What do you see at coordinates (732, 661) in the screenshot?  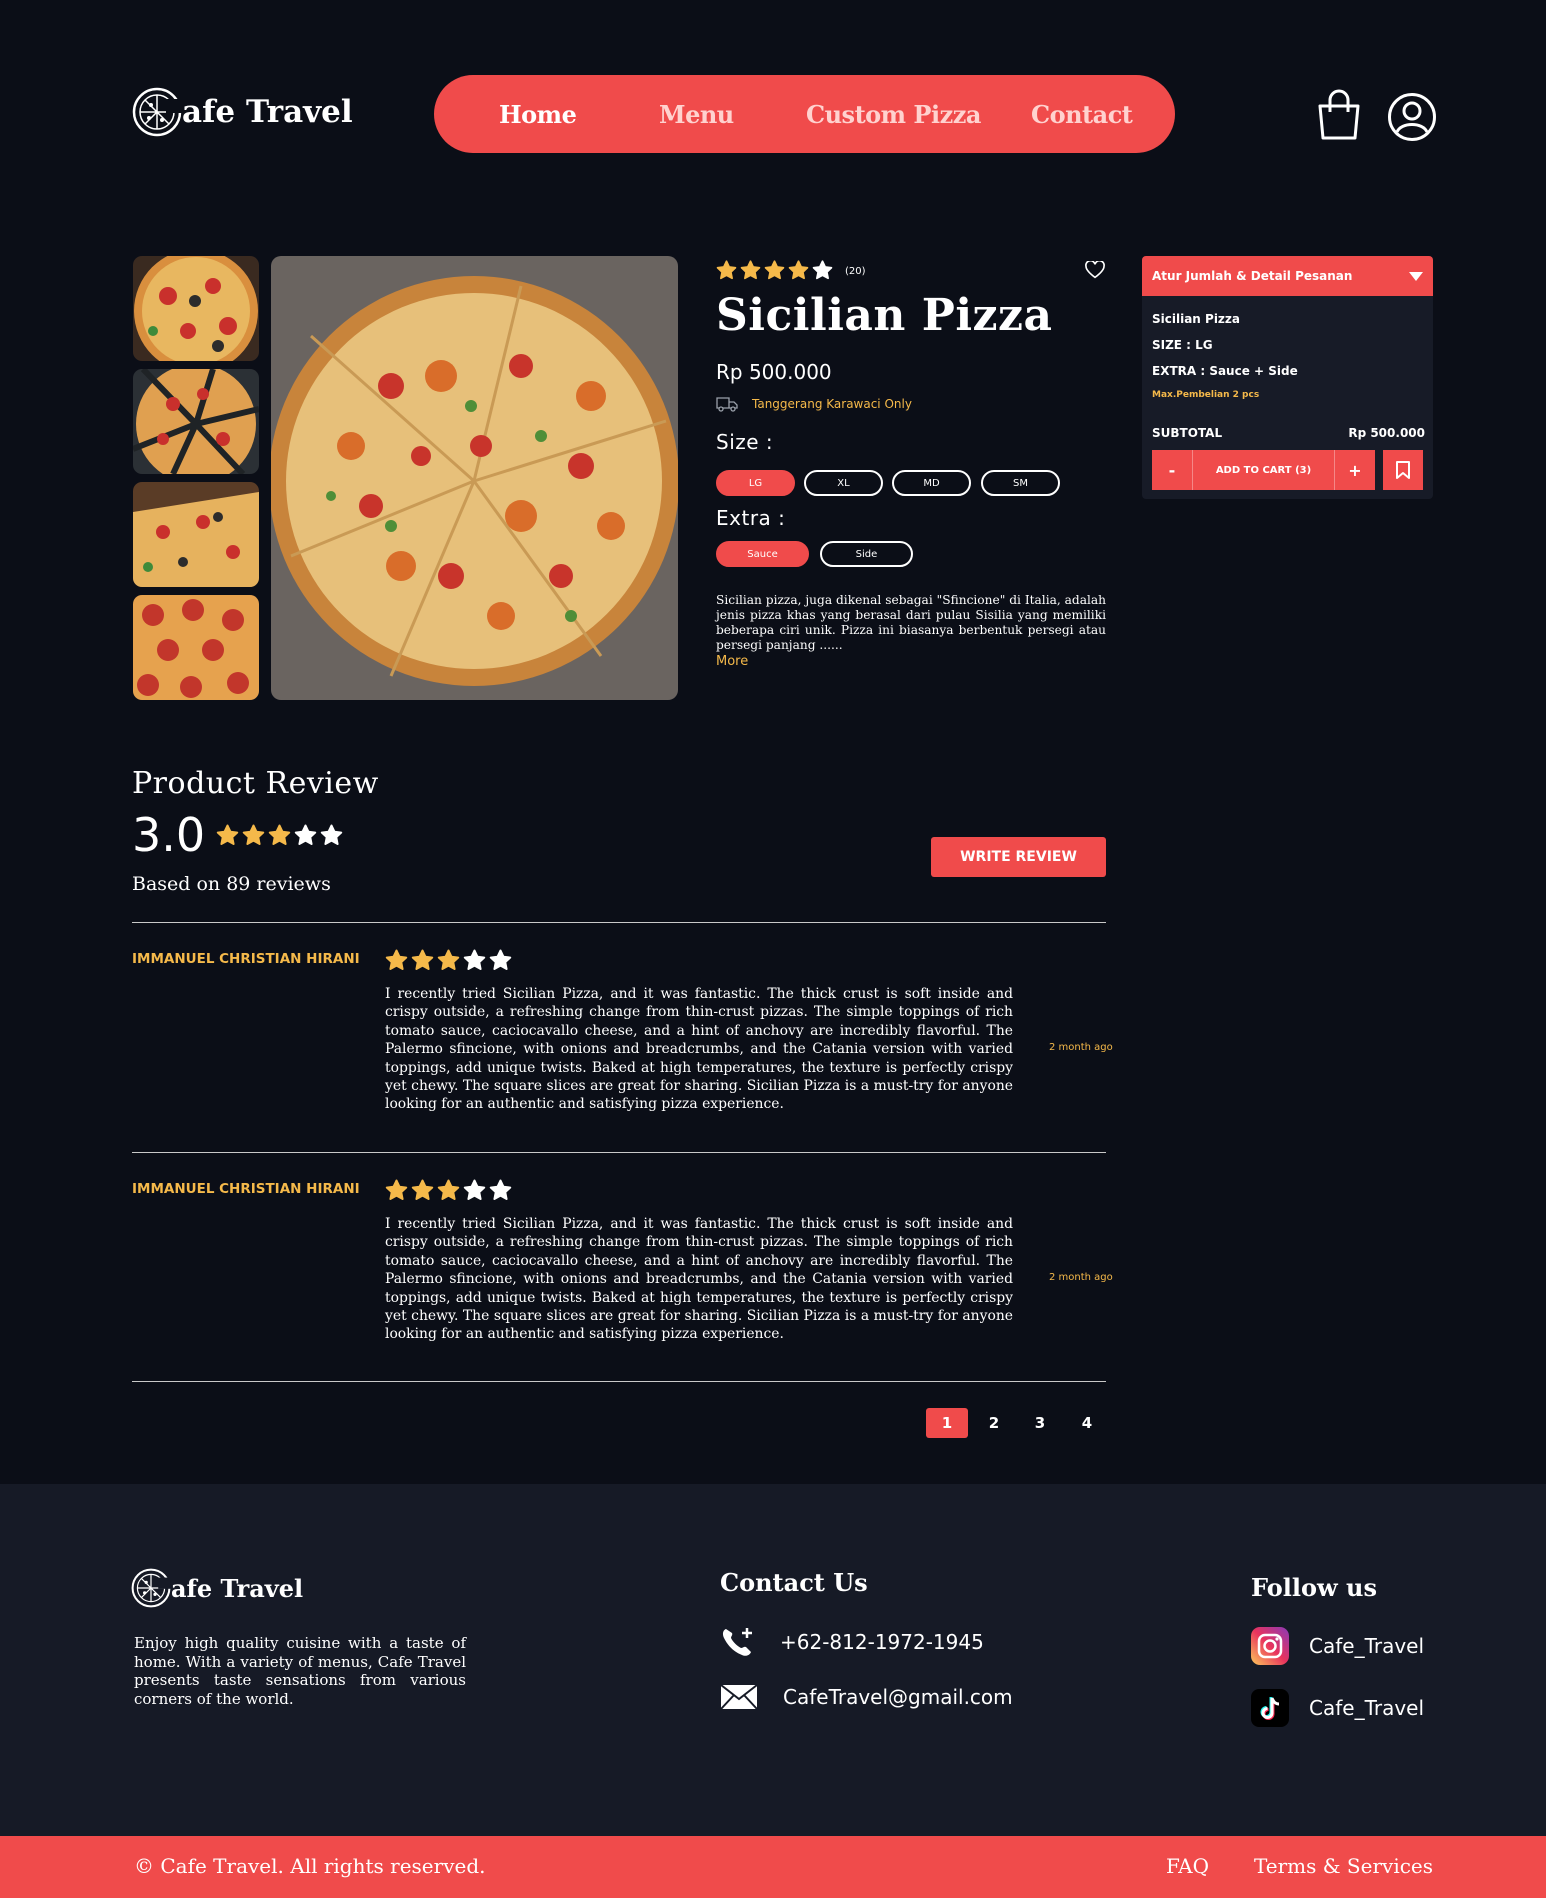 I see `more-link: More` at bounding box center [732, 661].